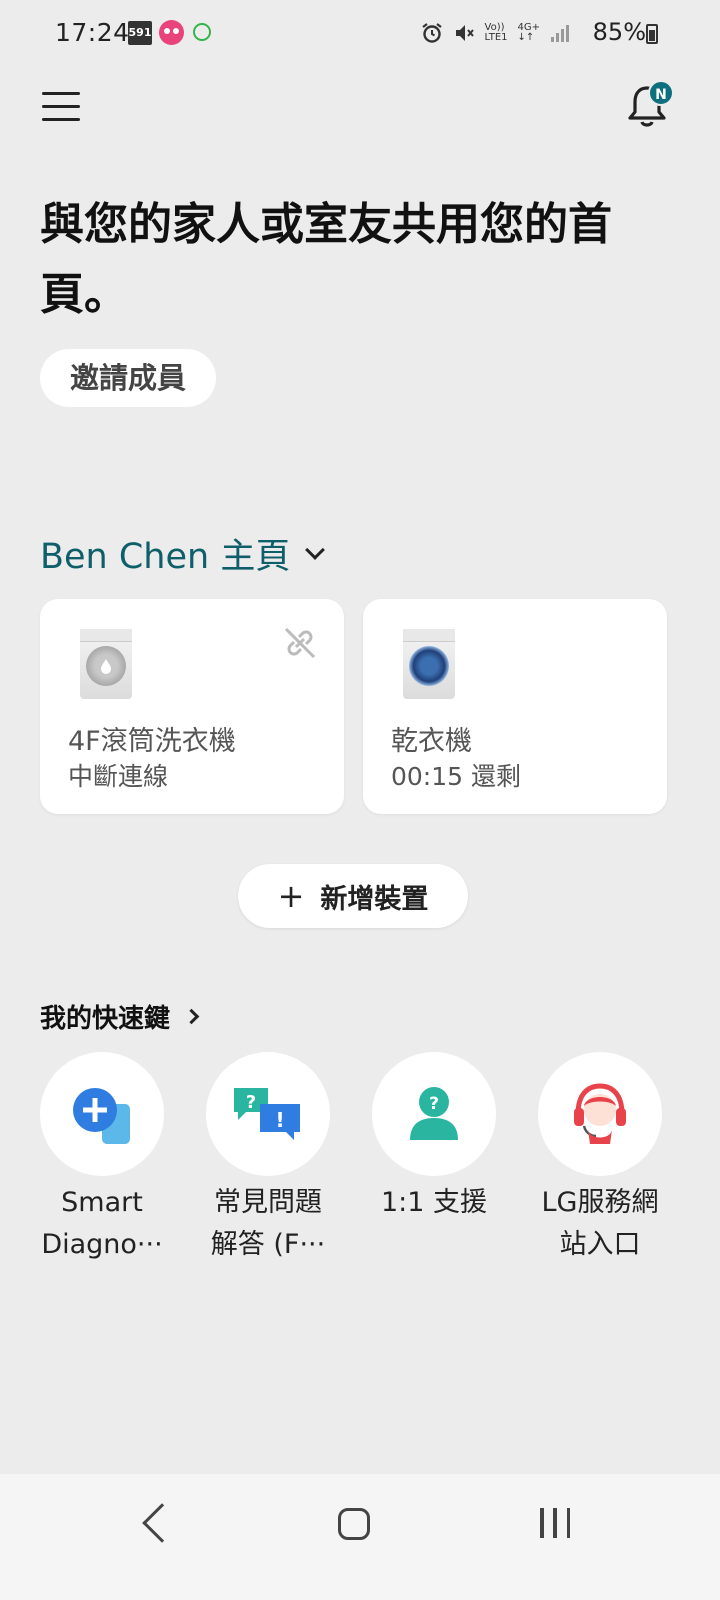 The image size is (720, 1600). I want to click on smart-diagnosis-icon, so click(101, 1116).